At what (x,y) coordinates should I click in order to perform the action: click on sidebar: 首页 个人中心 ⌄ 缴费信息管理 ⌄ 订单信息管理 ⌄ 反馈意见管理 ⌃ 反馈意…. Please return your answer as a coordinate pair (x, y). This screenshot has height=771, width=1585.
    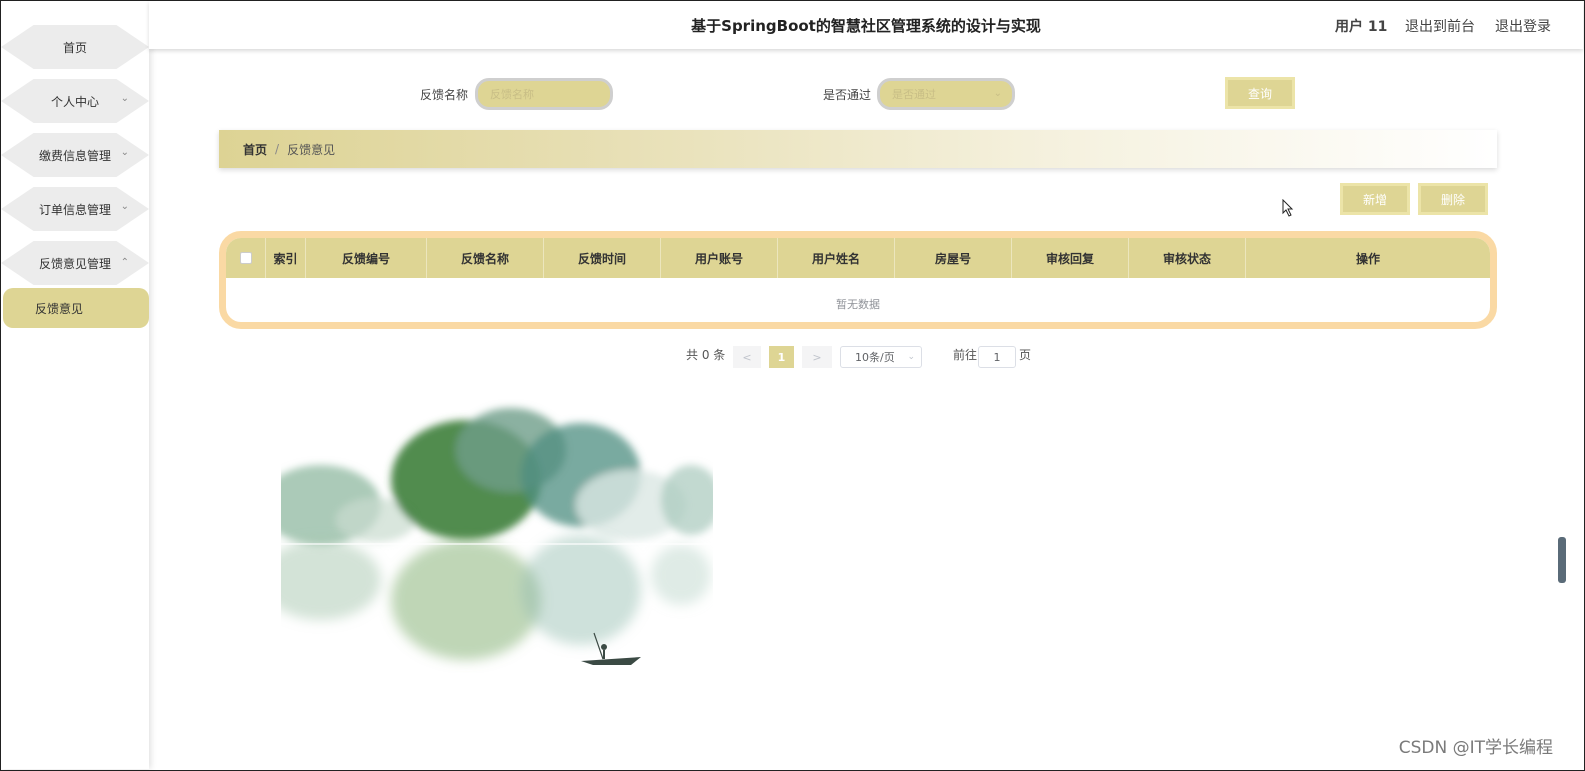
    Looking at the image, I should click on (75, 385).